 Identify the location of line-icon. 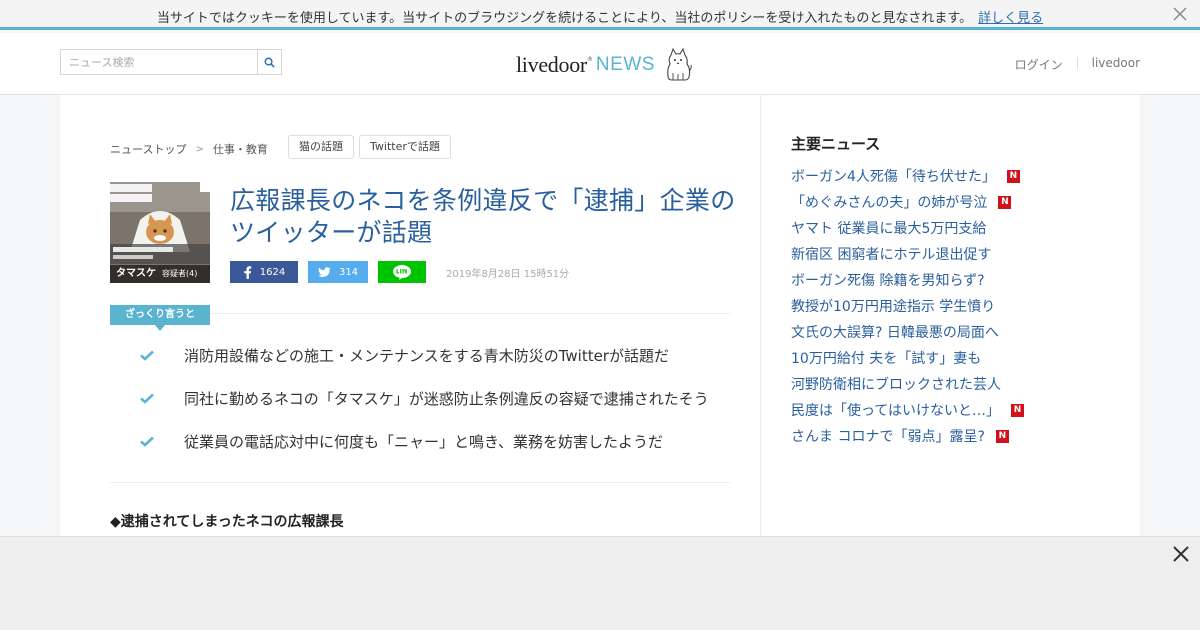
(402, 272).